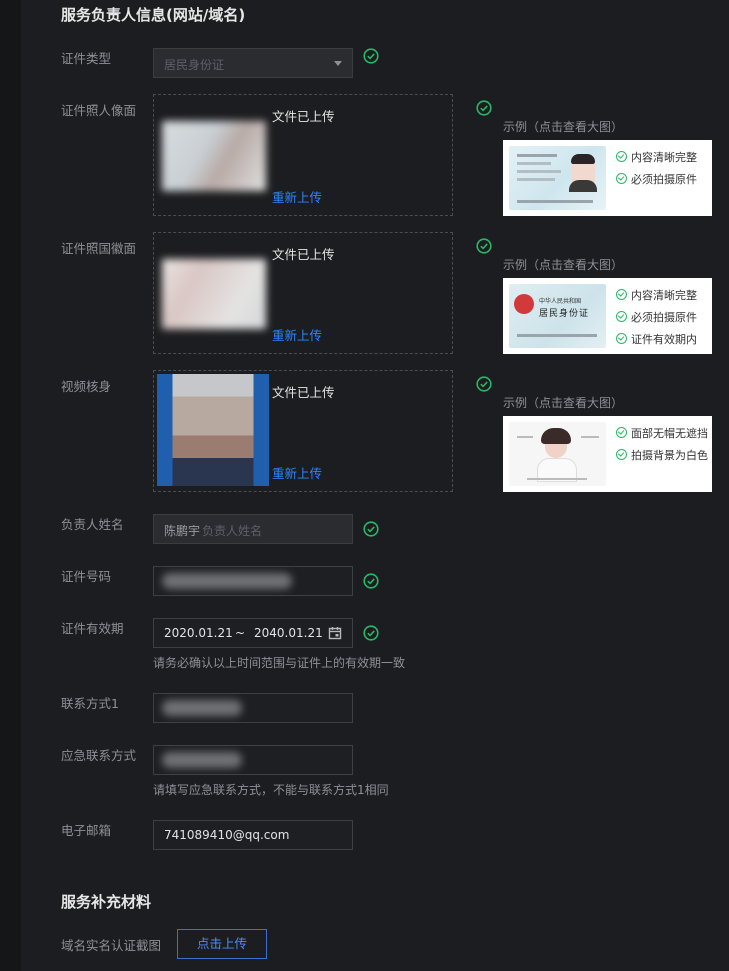 The width and height of the screenshot is (729, 971). What do you see at coordinates (560, 301) in the screenshot?
I see `card-text: 中华人民共和国` at bounding box center [560, 301].